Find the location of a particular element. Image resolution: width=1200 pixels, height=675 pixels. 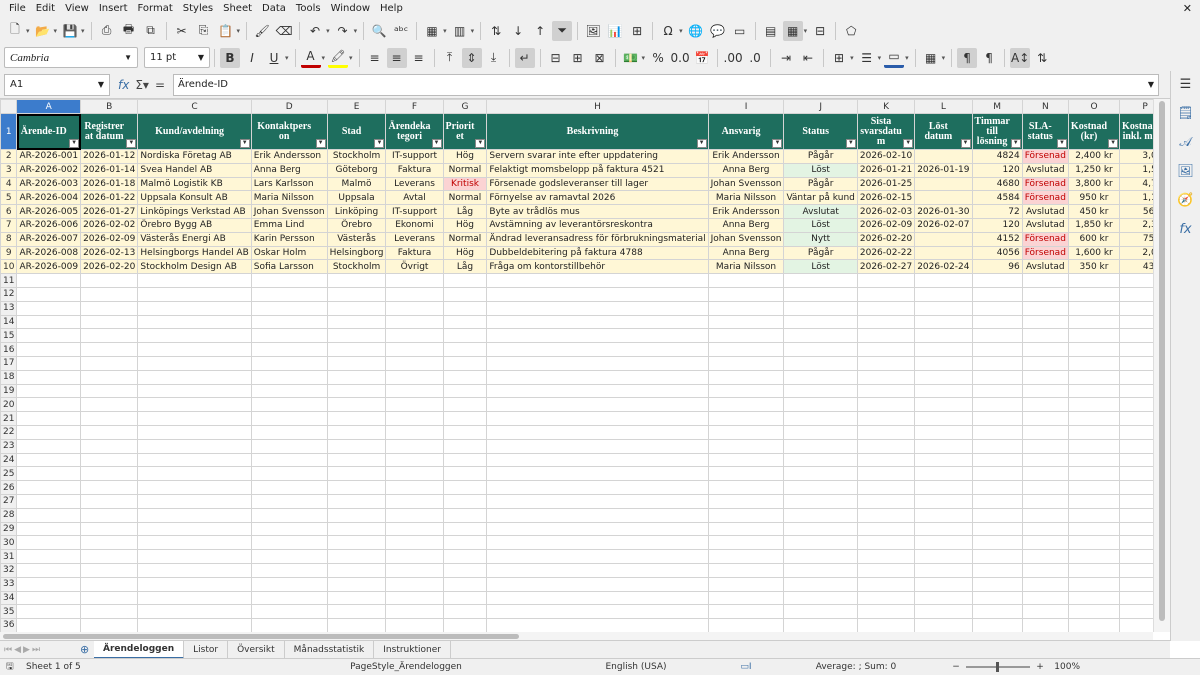

sheet-tab: Översikt is located at coordinates (256, 649).